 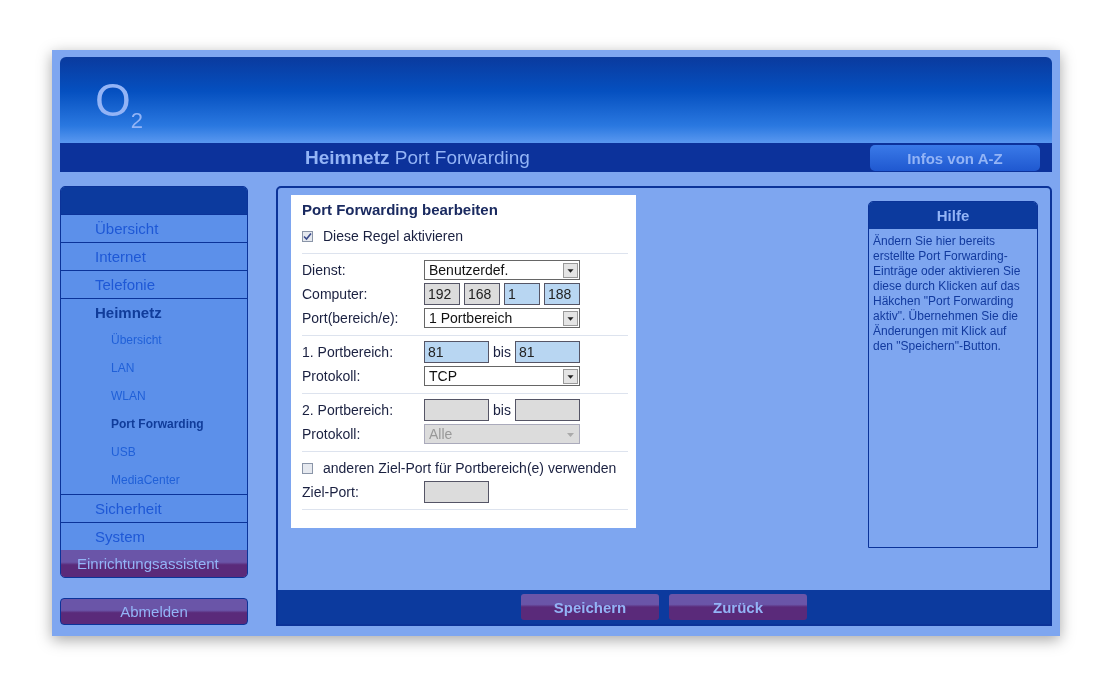 What do you see at coordinates (562, 294) in the screenshot?
I see `ip-octet-field: 188` at bounding box center [562, 294].